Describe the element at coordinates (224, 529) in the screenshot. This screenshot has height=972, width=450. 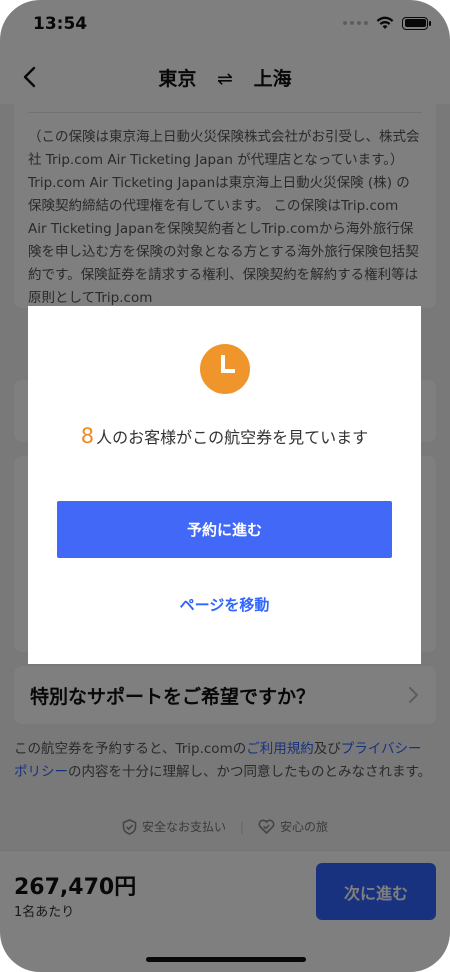
I see `proceed-to-booking-button: 予約に進む` at that location.